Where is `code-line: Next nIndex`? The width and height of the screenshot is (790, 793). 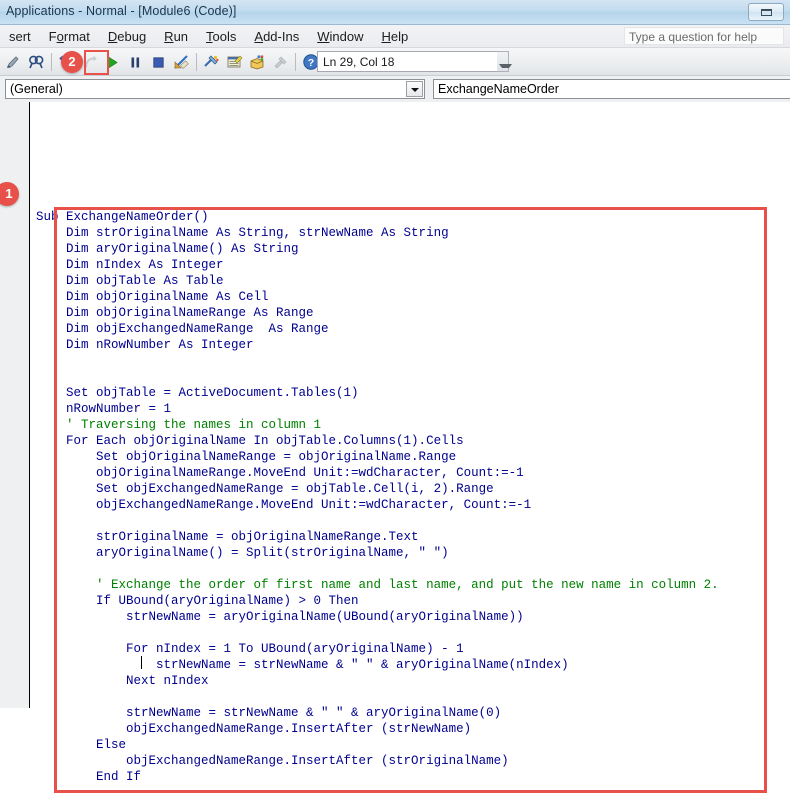 code-line: Next nIndex is located at coordinates (122, 681).